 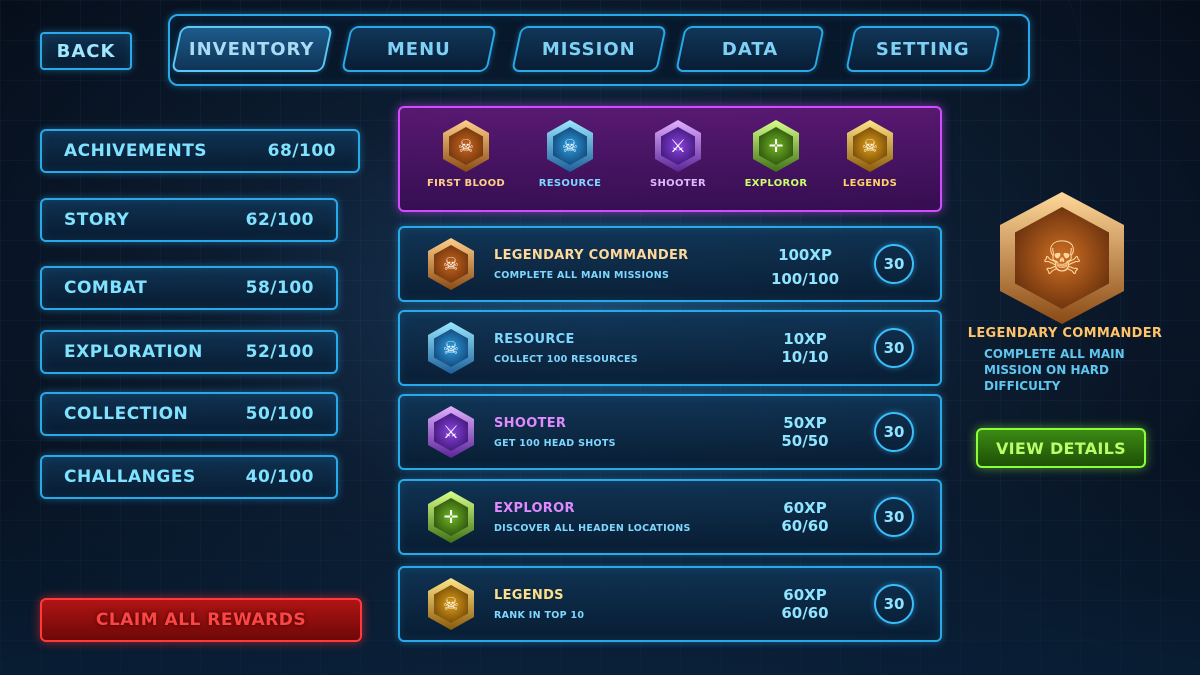 What do you see at coordinates (539, 615) in the screenshot?
I see `achievement-desc: RANK IN TOP 10` at bounding box center [539, 615].